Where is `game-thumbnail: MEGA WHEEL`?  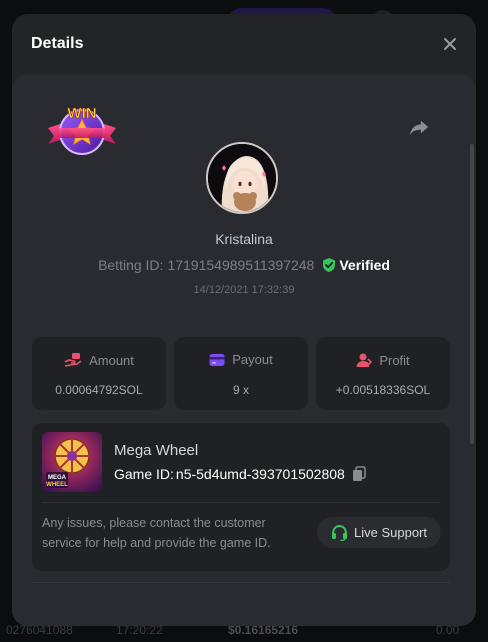 game-thumbnail: MEGA WHEEL is located at coordinates (72, 462).